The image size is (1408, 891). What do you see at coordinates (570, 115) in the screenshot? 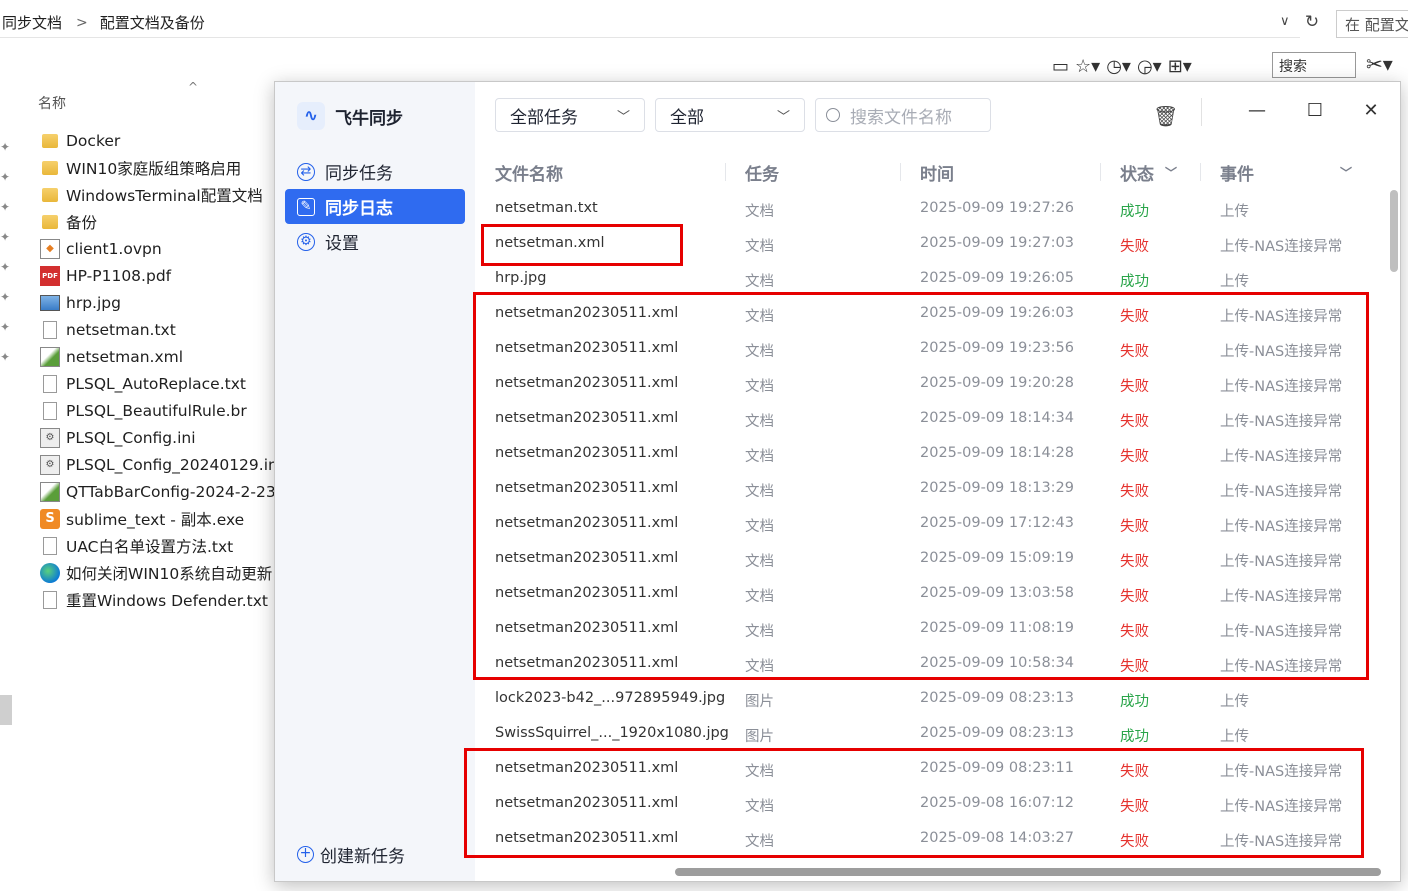
I see `task-filter-select: 全部任务 ﹀` at bounding box center [570, 115].